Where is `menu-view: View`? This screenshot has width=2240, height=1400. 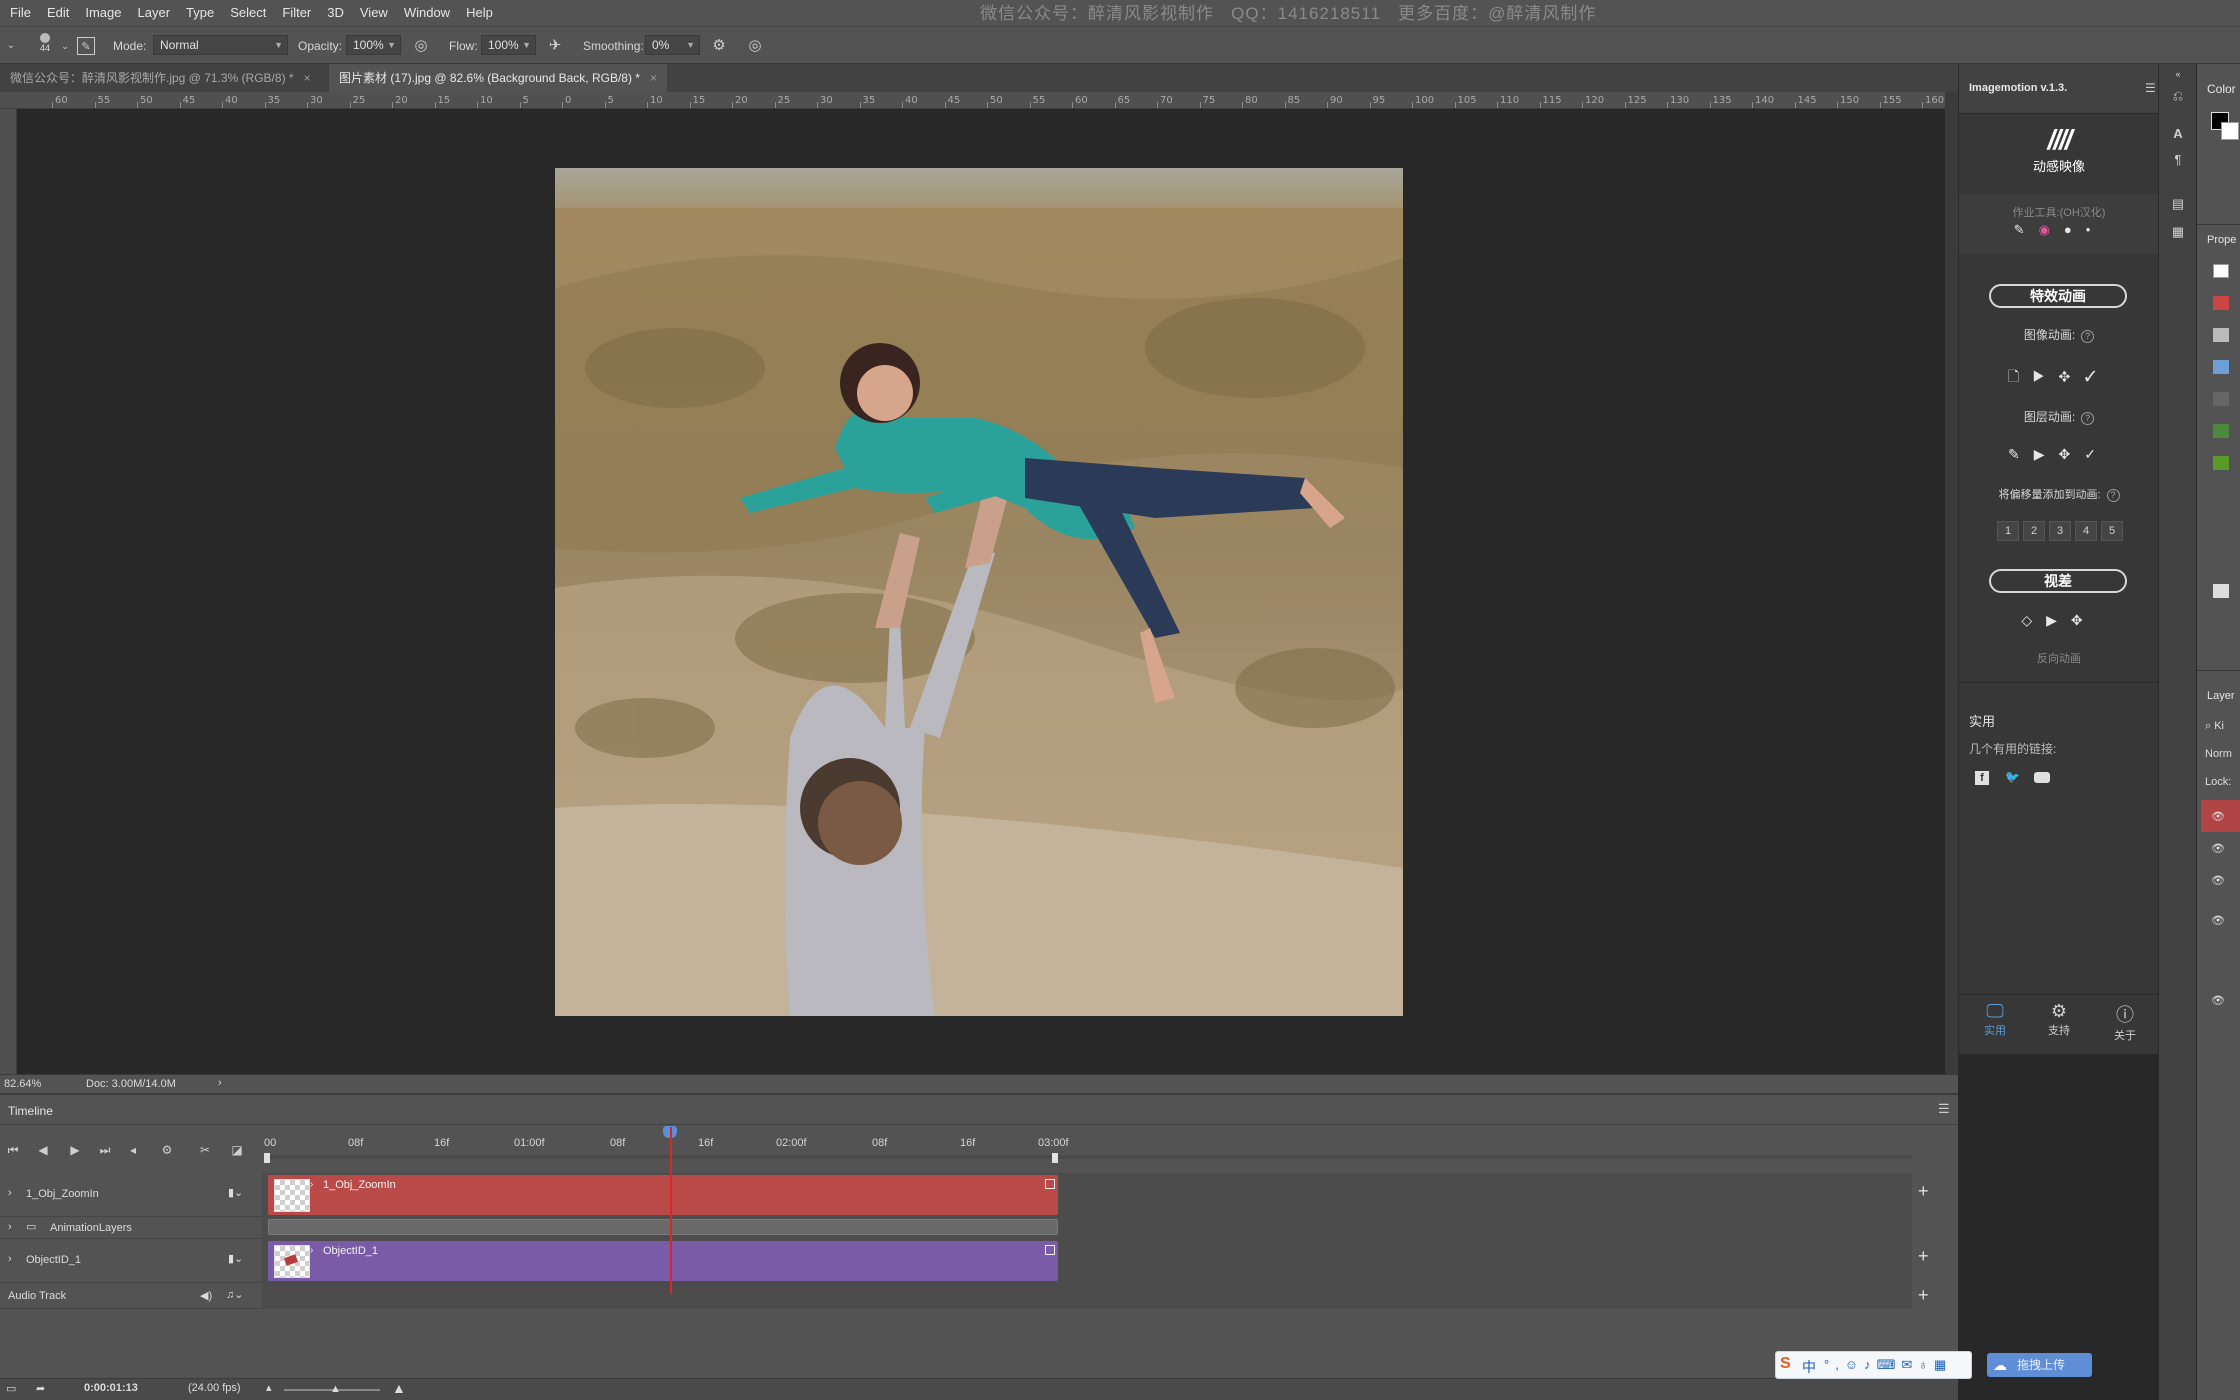 menu-view: View is located at coordinates (374, 13).